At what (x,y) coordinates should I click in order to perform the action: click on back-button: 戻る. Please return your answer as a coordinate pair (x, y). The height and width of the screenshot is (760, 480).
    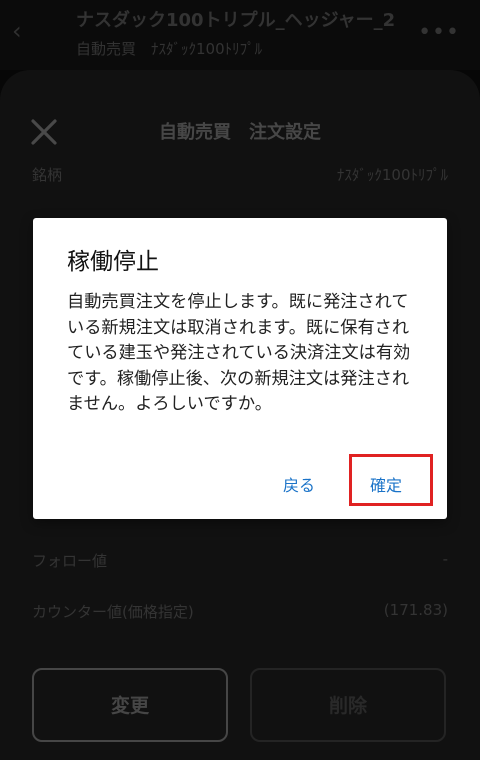
    Looking at the image, I should click on (299, 484).